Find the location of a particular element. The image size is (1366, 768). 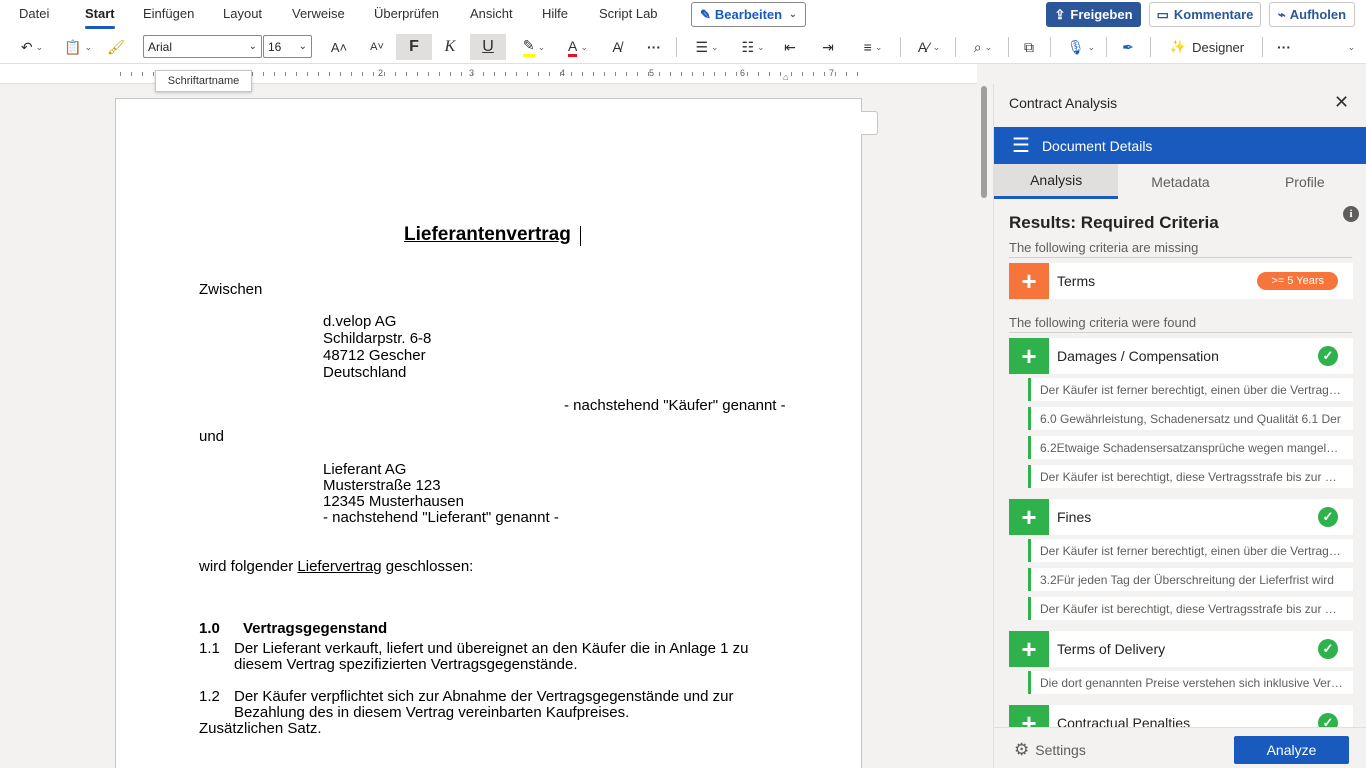

right-indent-marker: ⌂ is located at coordinates (785, 77).